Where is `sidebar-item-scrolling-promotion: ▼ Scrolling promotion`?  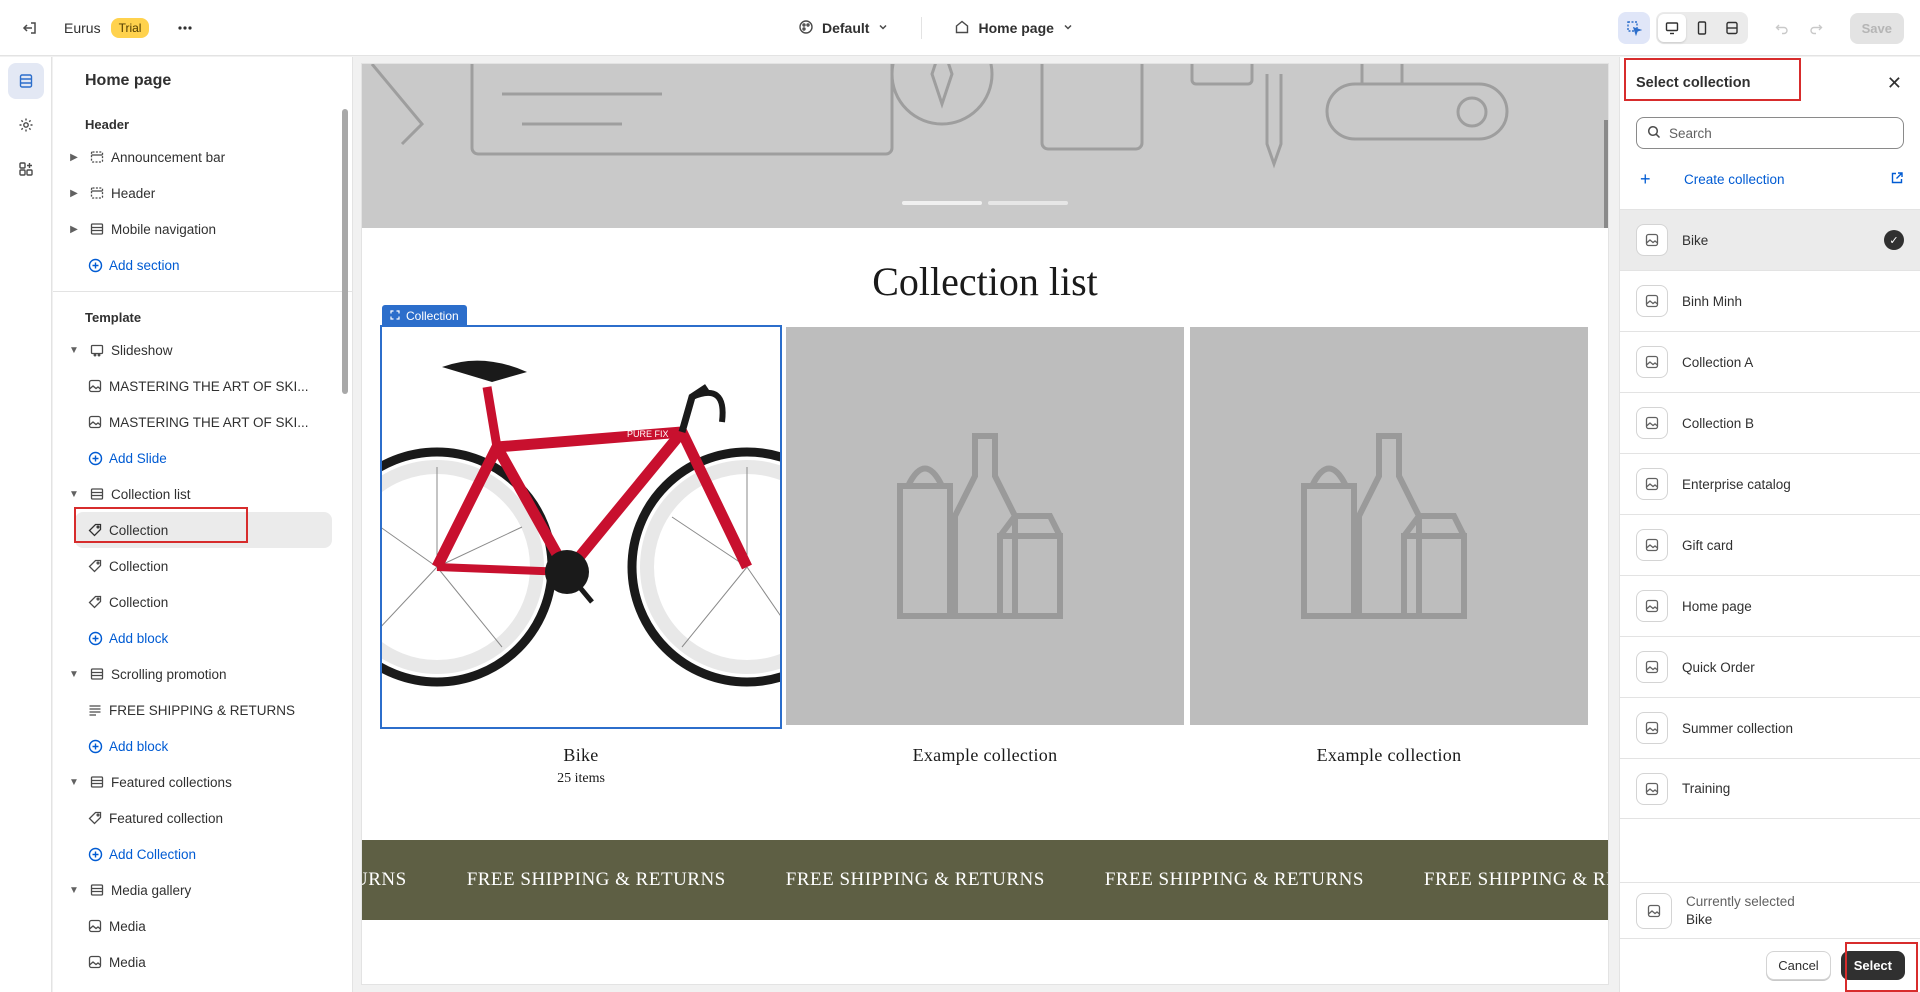 sidebar-item-scrolling-promotion: ▼ Scrolling promotion is located at coordinates (202, 674).